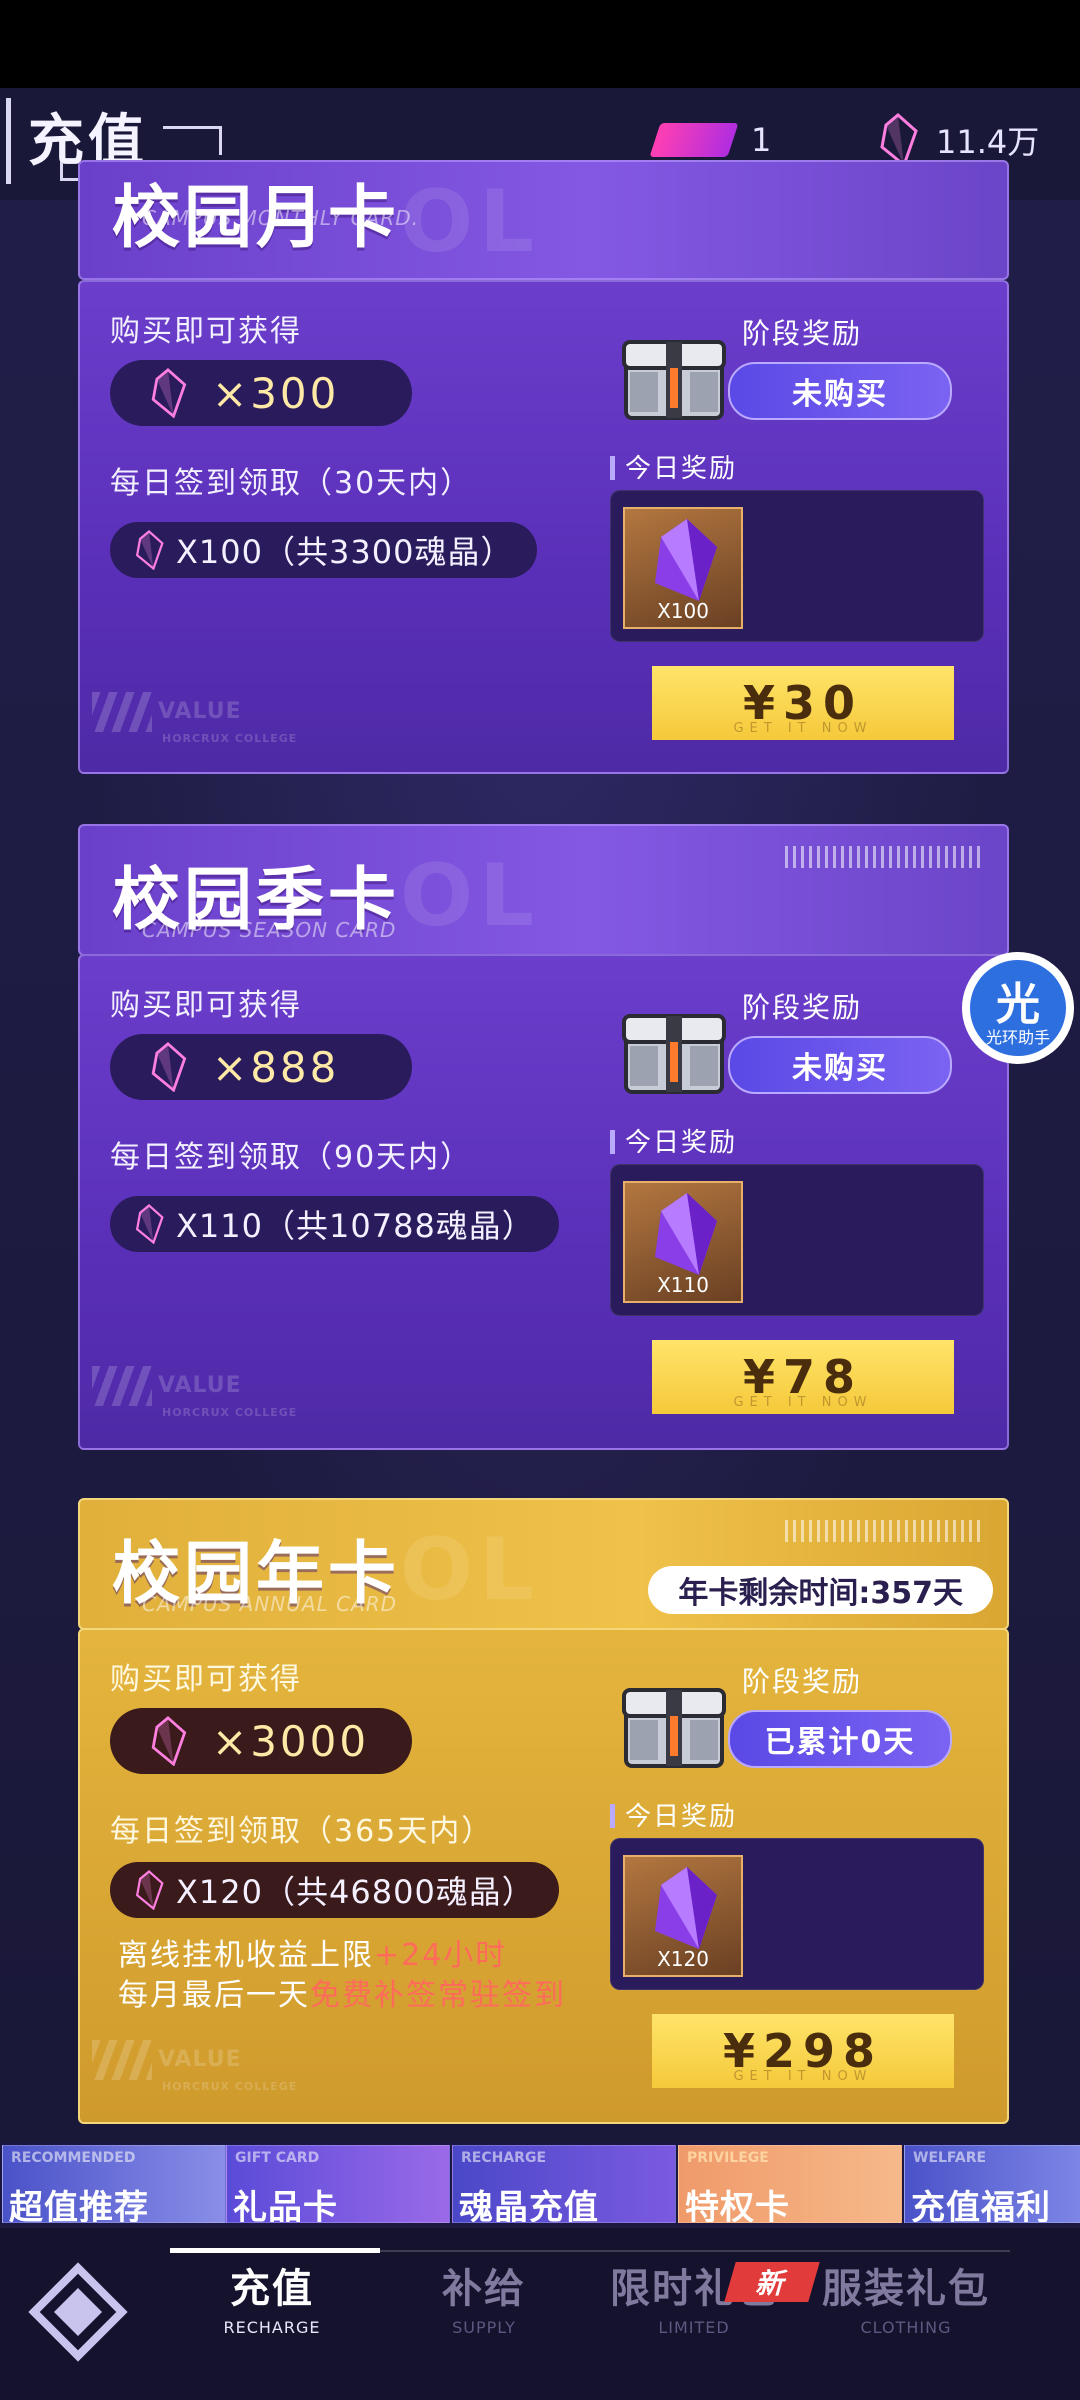 This screenshot has width=1080, height=2400. Describe the element at coordinates (280, 218) in the screenshot. I see `card-subtitle: CAMPUS MONTHLY CARD.` at that location.